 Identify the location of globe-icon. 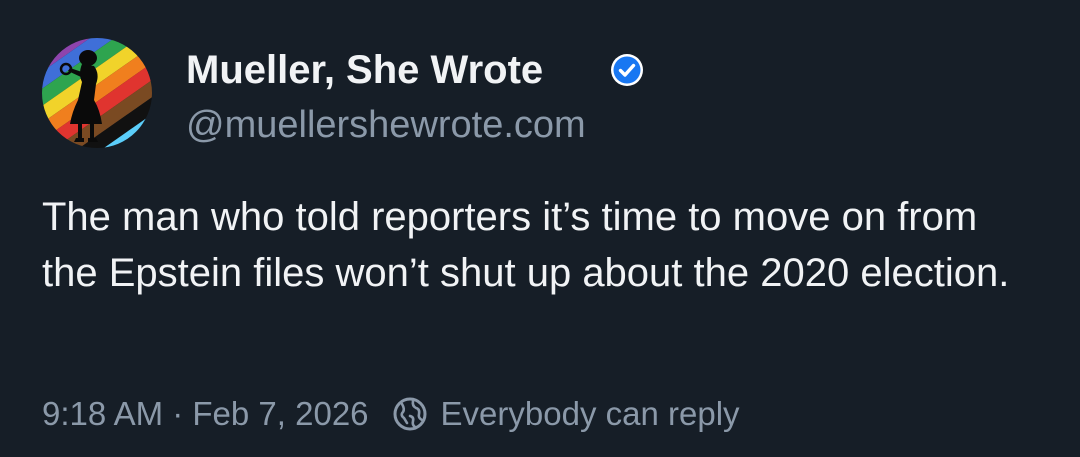
(410, 414).